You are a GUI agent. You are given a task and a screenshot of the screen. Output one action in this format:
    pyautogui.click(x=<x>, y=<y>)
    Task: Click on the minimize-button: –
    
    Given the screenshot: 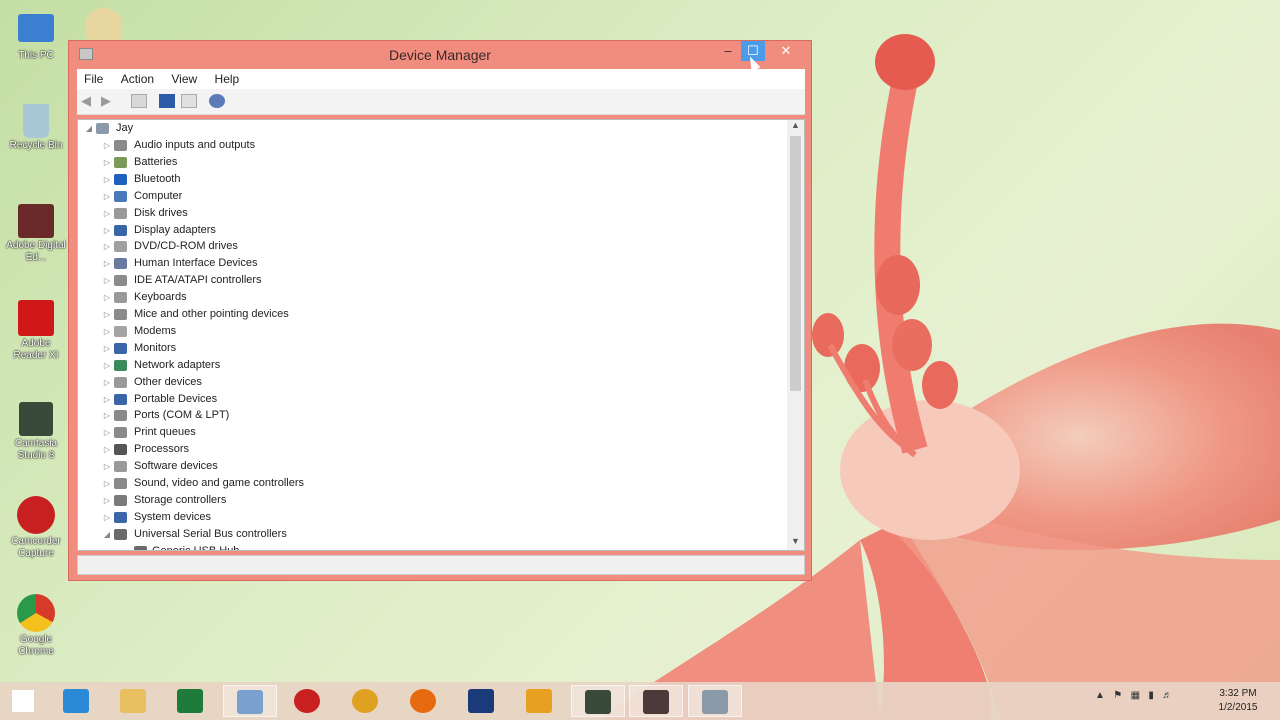 What is the action you would take?
    pyautogui.click(x=728, y=51)
    